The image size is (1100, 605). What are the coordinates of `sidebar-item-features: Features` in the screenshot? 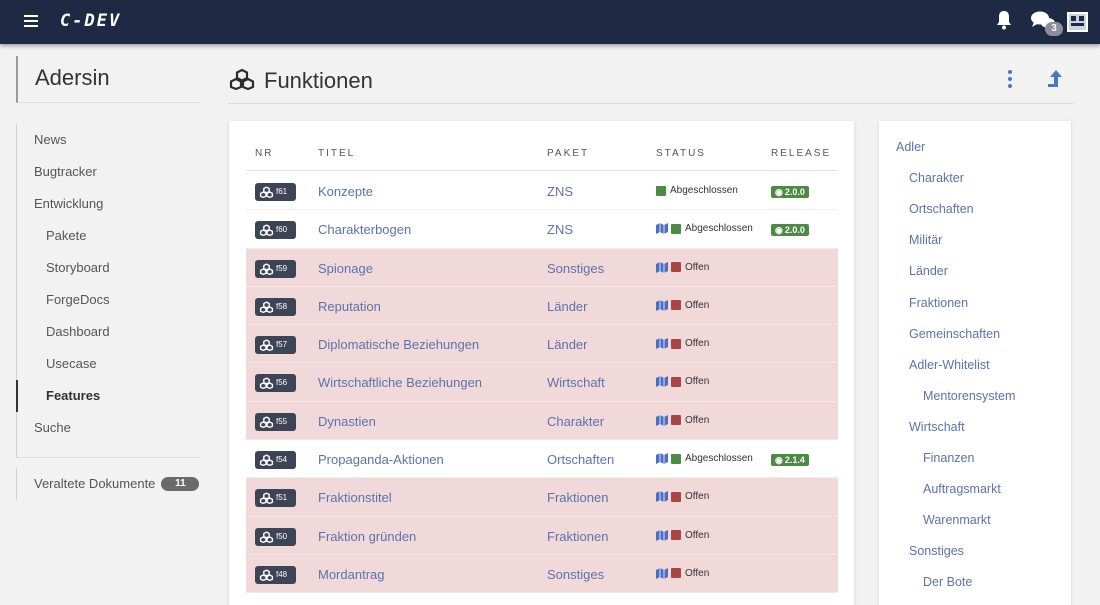 It's located at (108, 396).